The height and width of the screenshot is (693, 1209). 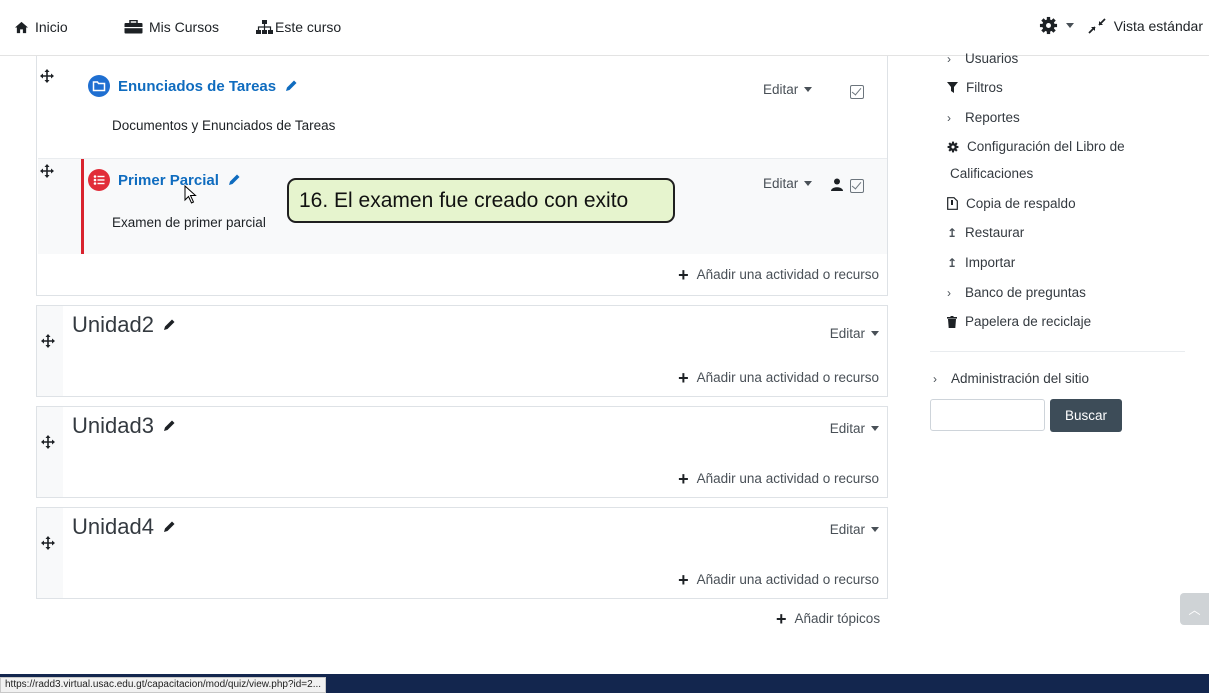 I want to click on home-icon, so click(x=21, y=27).